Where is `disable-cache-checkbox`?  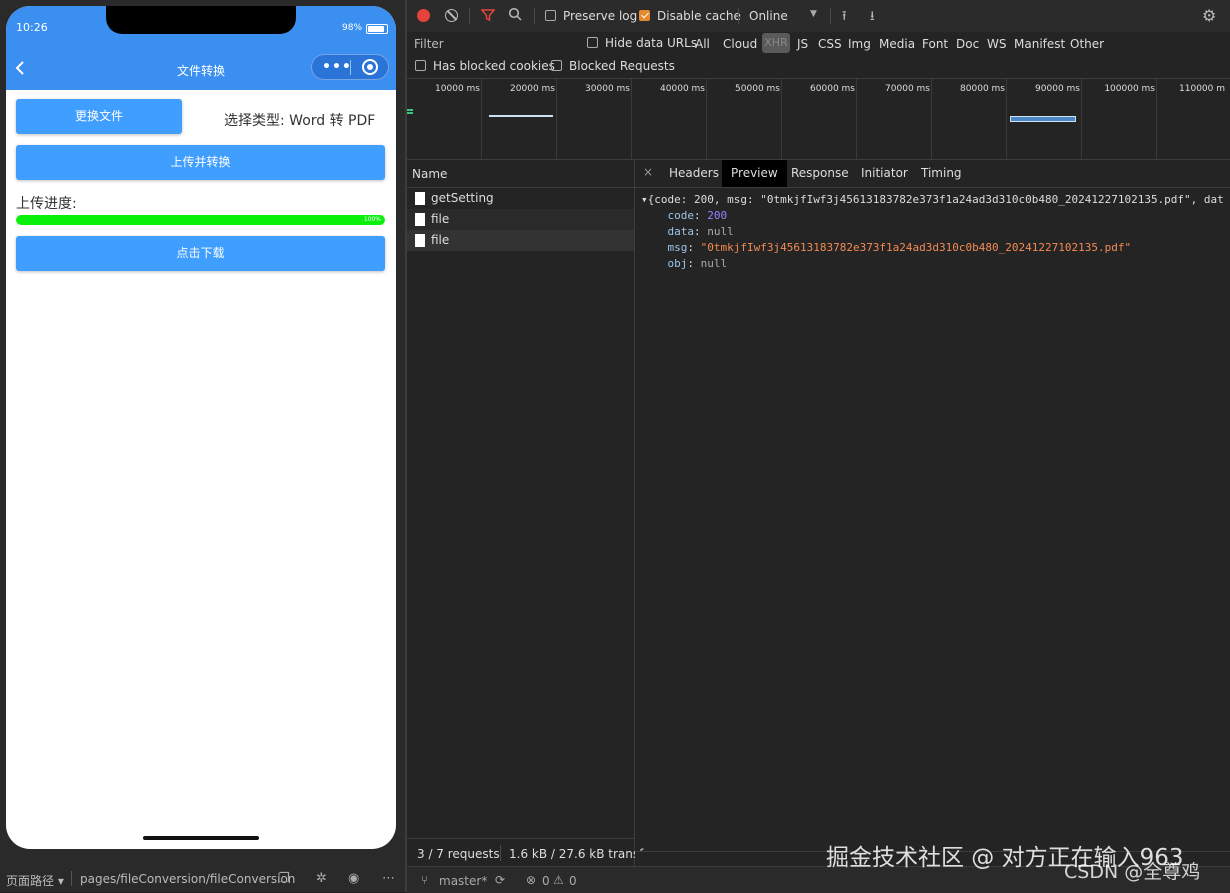 disable-cache-checkbox is located at coordinates (644, 15).